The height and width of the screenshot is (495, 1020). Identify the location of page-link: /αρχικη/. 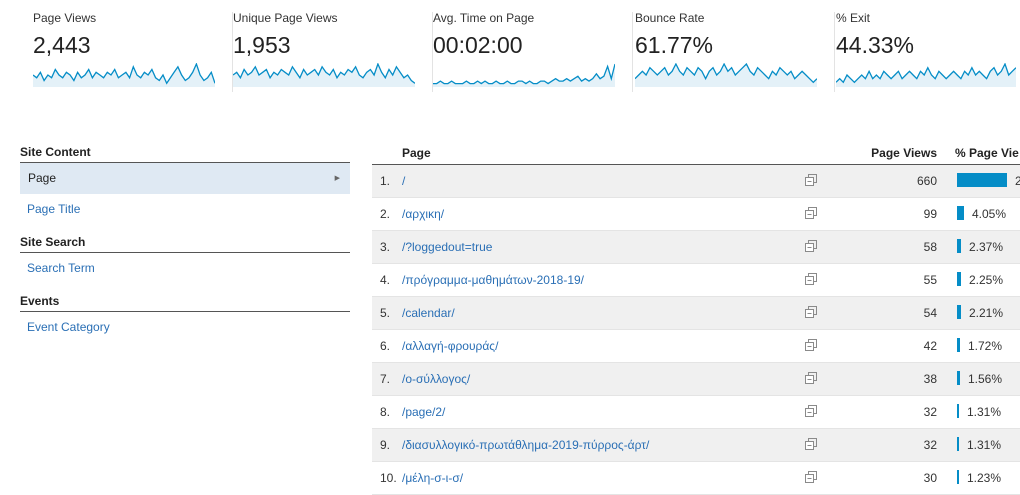
(423, 214).